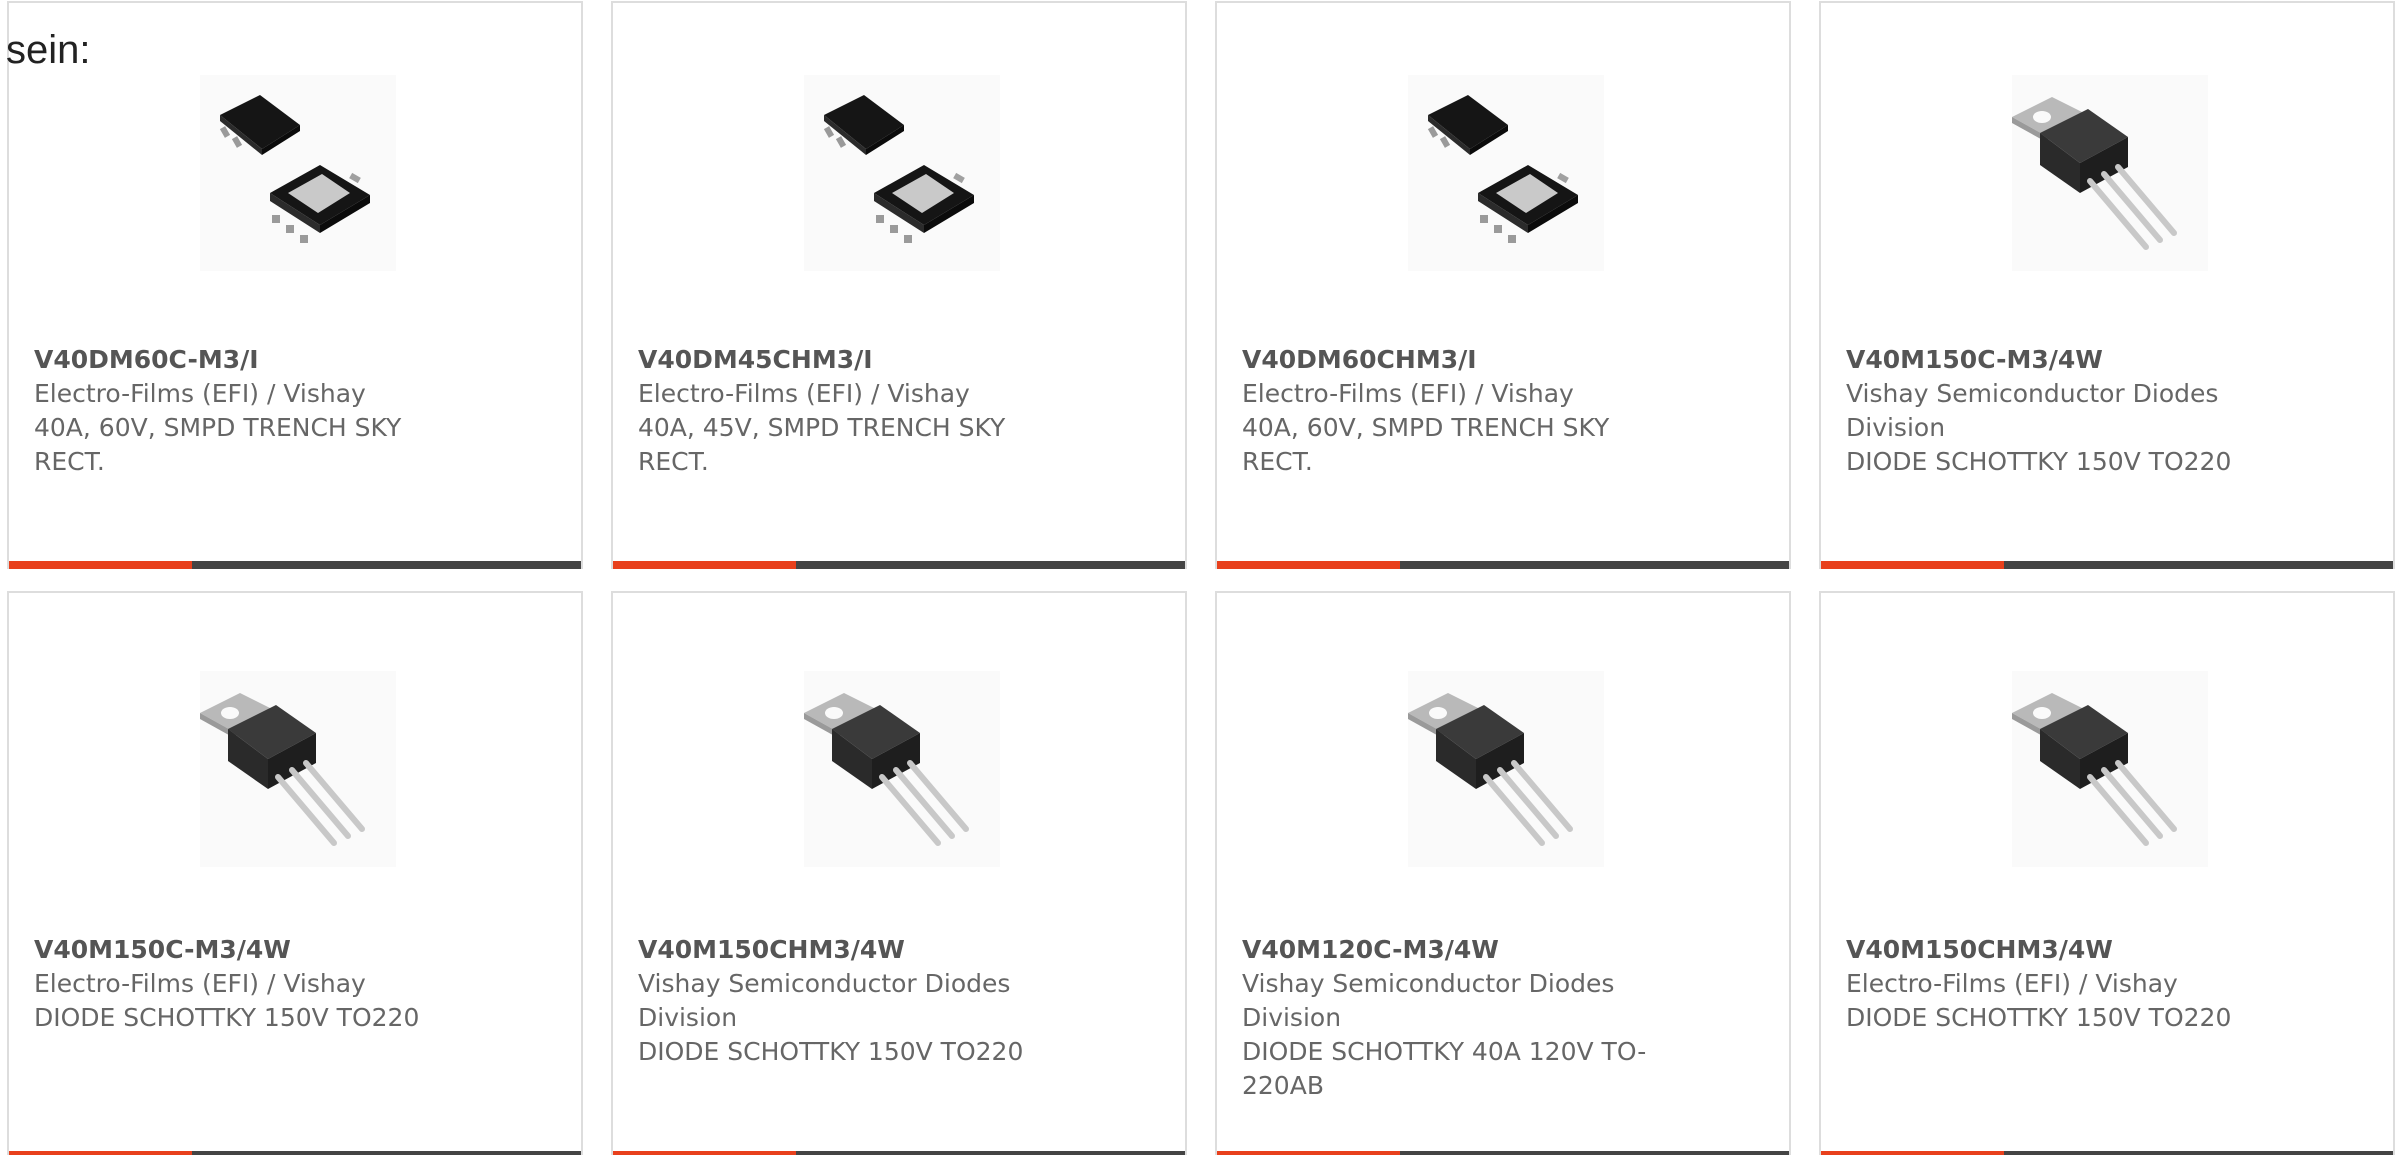 The width and height of the screenshot is (2400, 1155). I want to click on product-description: 40A, 45V, SMPD TRENCH SKY RECT., so click(822, 444).